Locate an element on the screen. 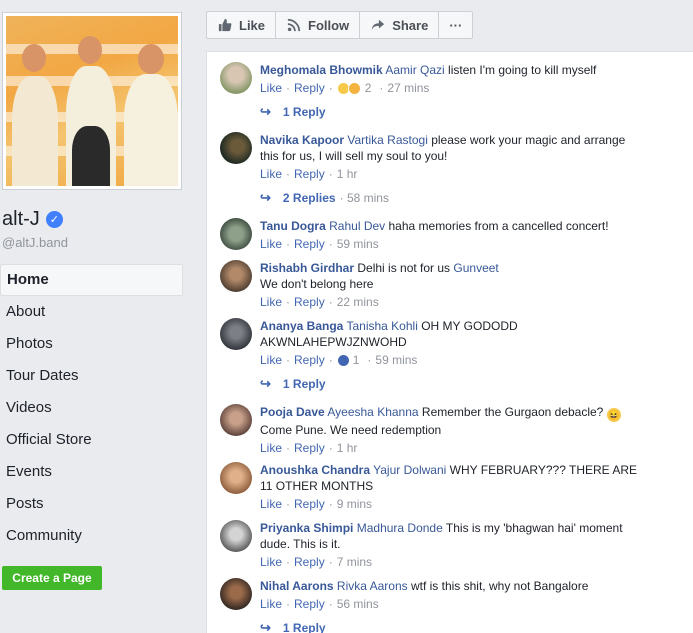  sad-reaction-icon is located at coordinates (354, 88).